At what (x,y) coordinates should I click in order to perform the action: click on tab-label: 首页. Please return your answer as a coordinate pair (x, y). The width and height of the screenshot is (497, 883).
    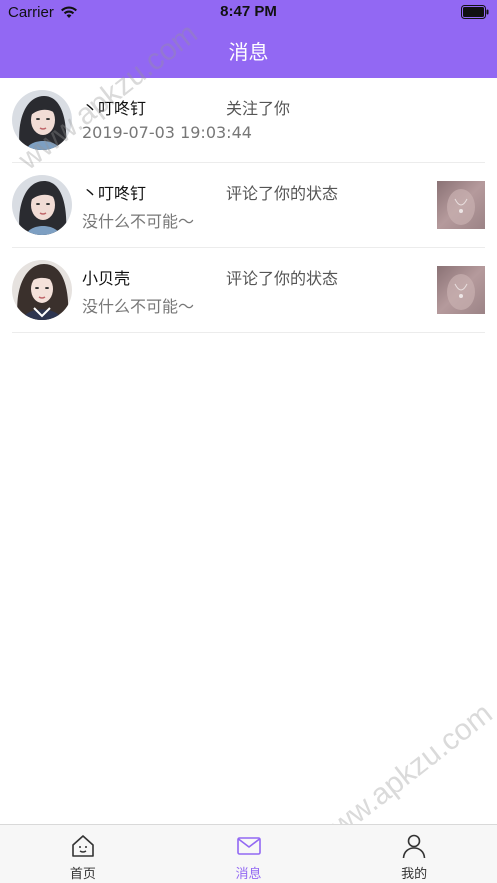
    Looking at the image, I should click on (82, 874).